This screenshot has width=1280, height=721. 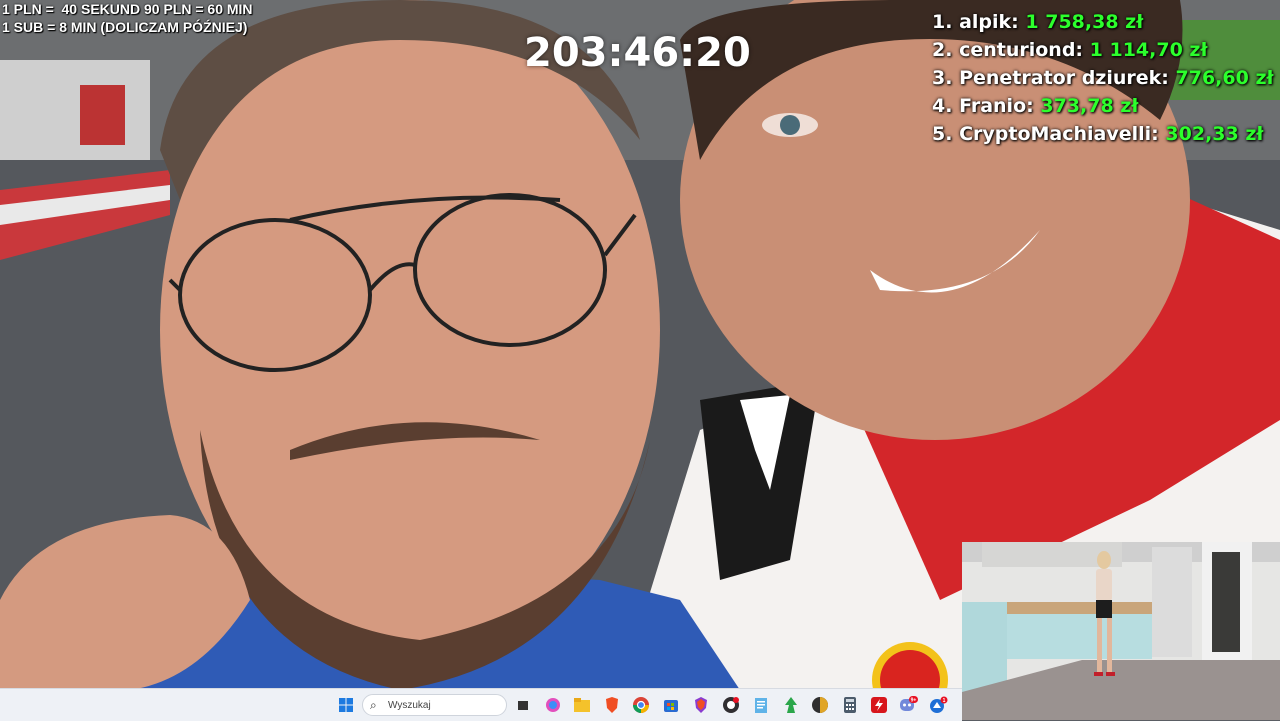 What do you see at coordinates (127, 9) in the screenshot?
I see `rates-line-1: 1 PLN = 40 SEKUND 90 PLN = 60 MIN` at bounding box center [127, 9].